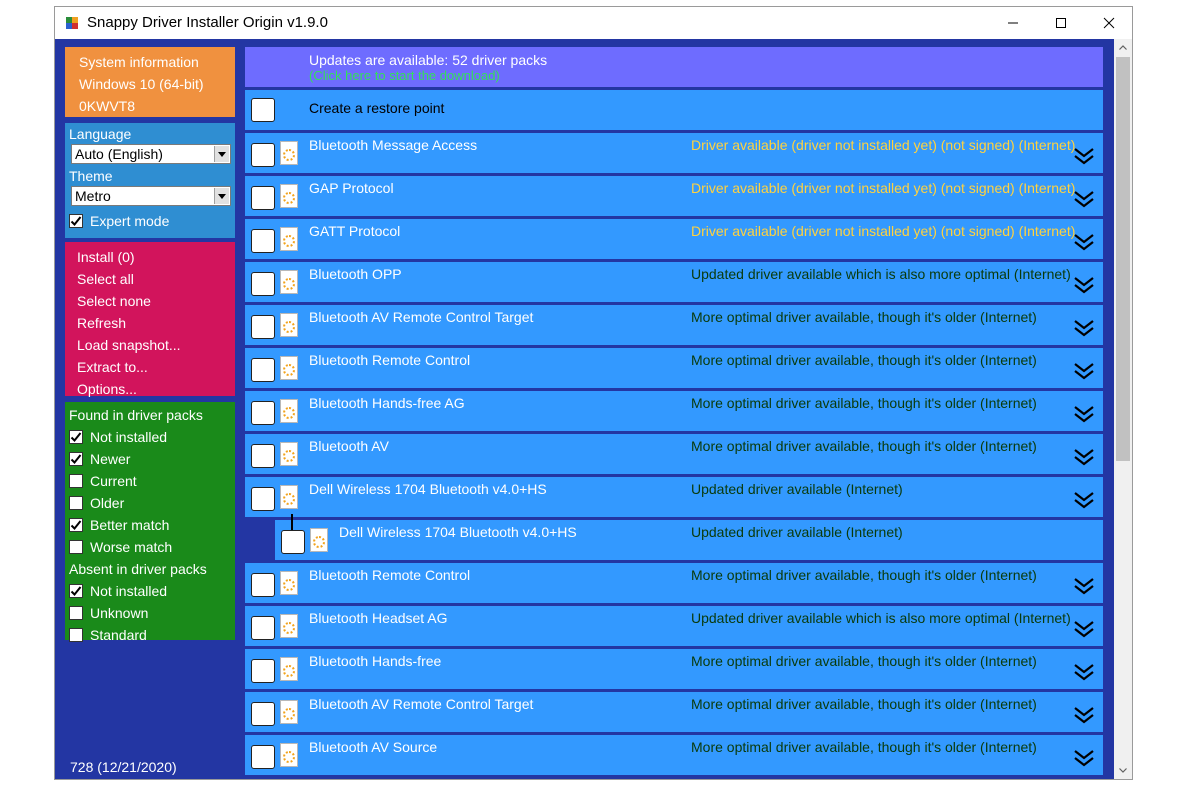  I want to click on filter-current: Current, so click(152, 481).